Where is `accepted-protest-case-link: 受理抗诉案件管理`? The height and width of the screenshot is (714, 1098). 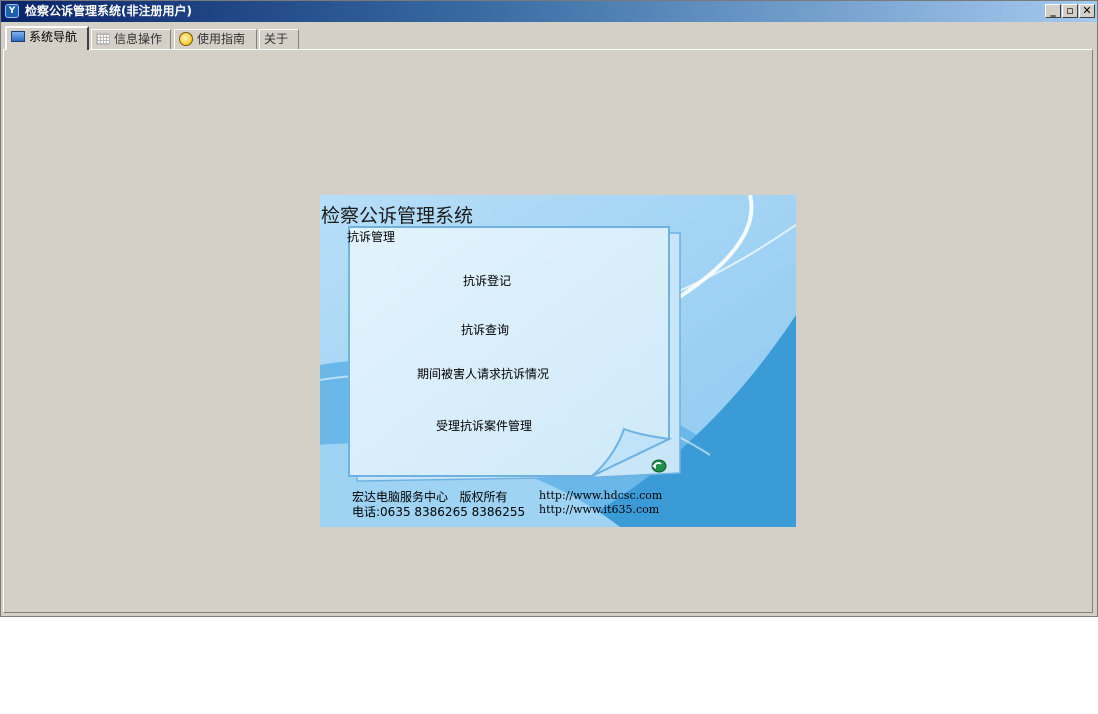 accepted-protest-case-link: 受理抗诉案件管理 is located at coordinates (484, 426).